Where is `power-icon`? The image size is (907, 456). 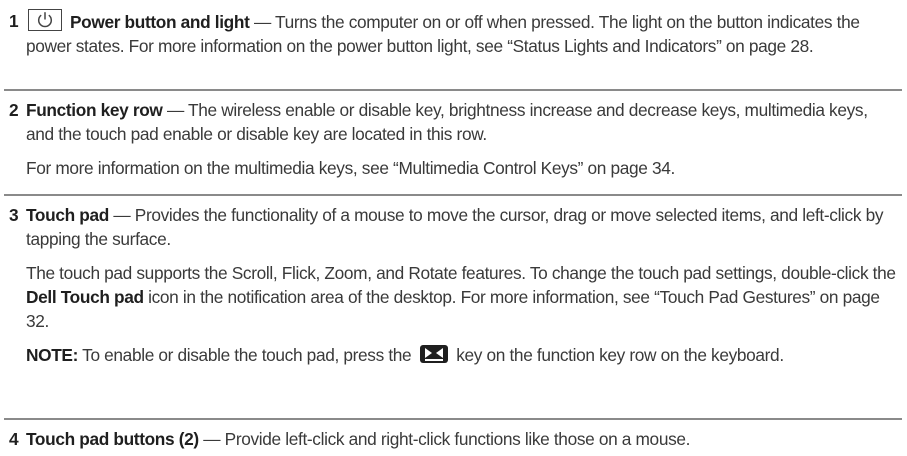
power-icon is located at coordinates (45, 20).